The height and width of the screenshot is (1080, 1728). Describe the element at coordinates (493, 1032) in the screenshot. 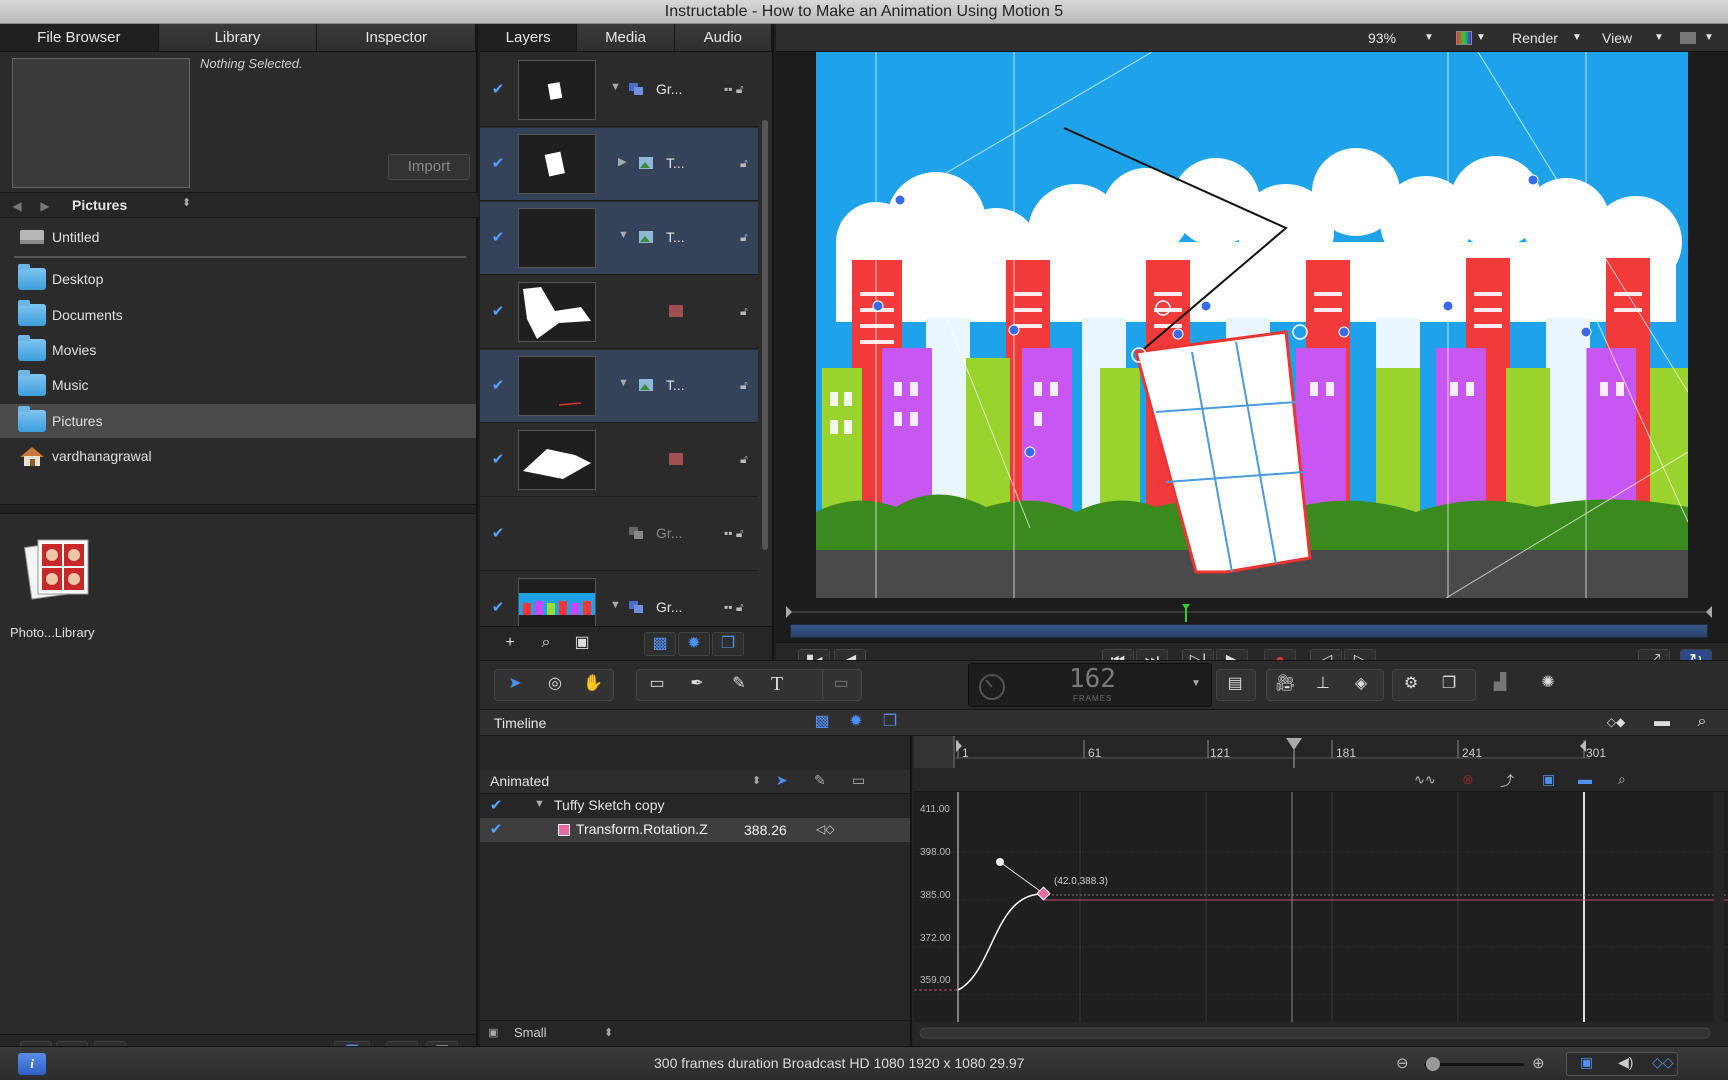

I see `thumbnail-size-icon: ▣` at that location.